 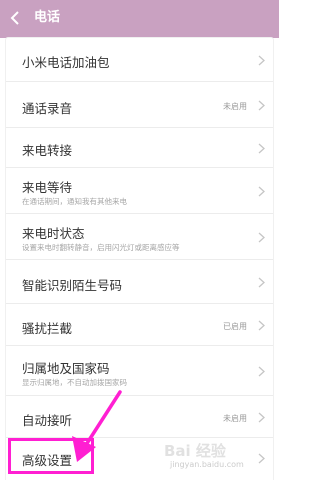 I want to click on page-title: 电话, so click(x=47, y=17).